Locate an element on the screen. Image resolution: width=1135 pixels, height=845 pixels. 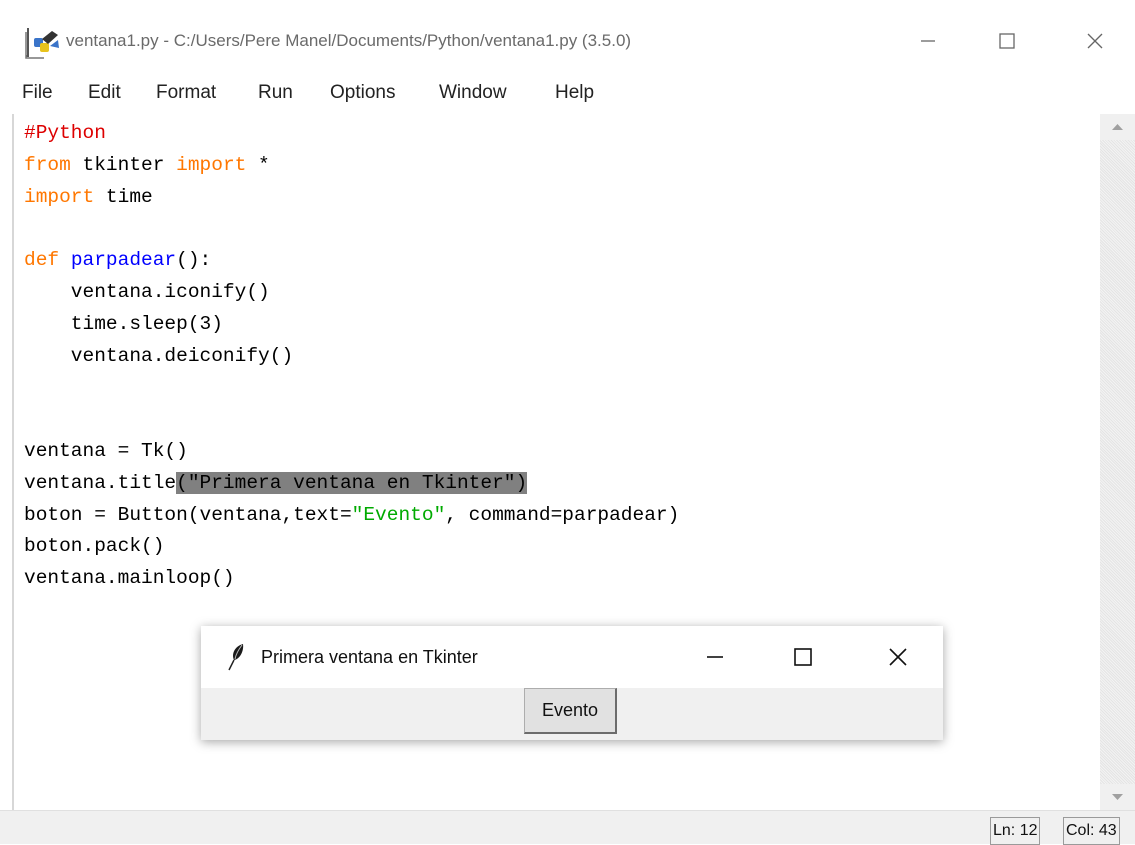
maximize-icon is located at coordinates (1007, 41).